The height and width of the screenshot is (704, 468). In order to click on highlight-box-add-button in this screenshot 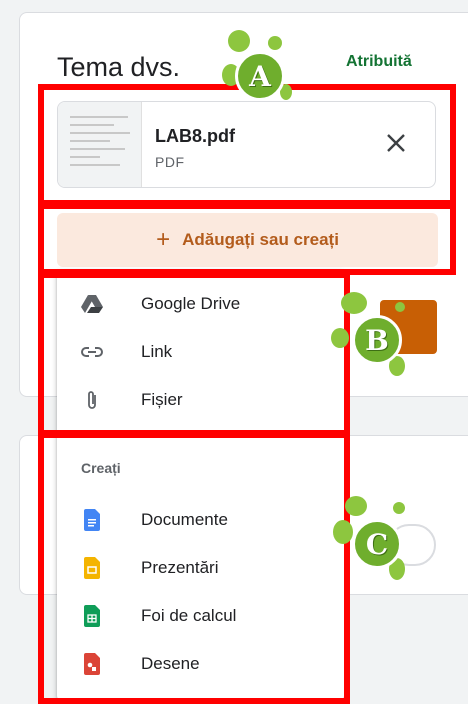, I will do `click(247, 239)`.